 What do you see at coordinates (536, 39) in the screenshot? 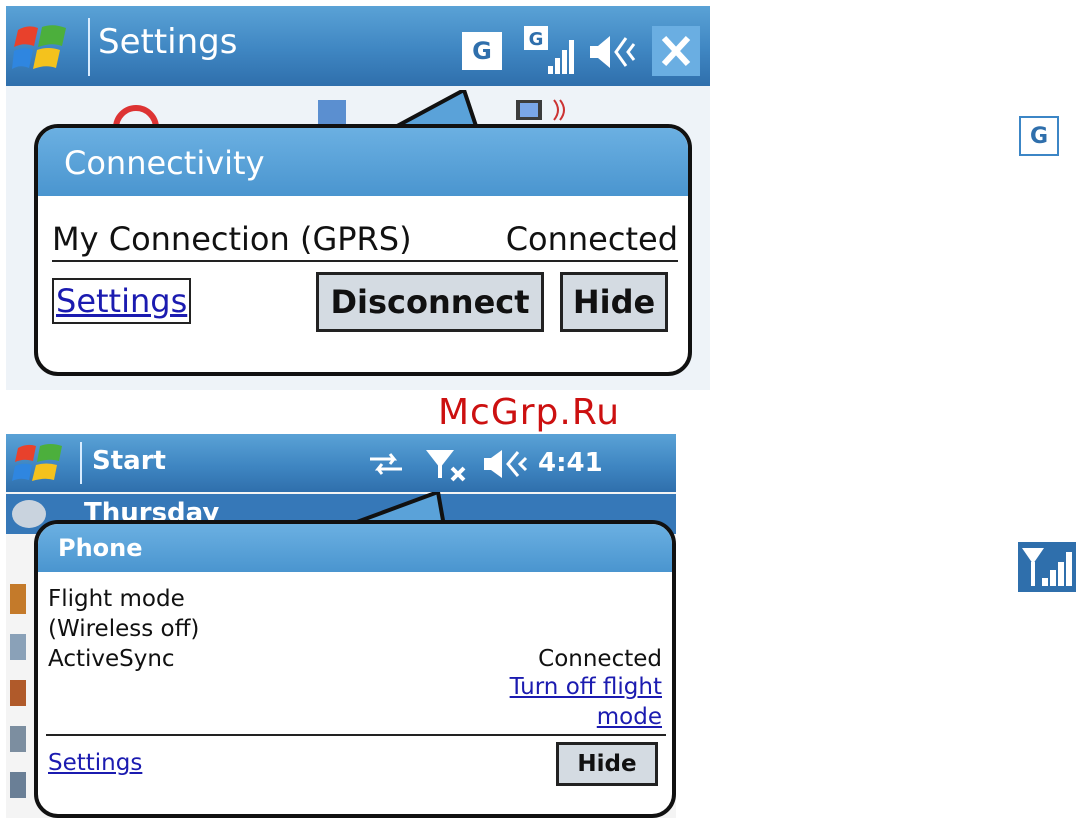
I see `svg-text: G` at bounding box center [536, 39].